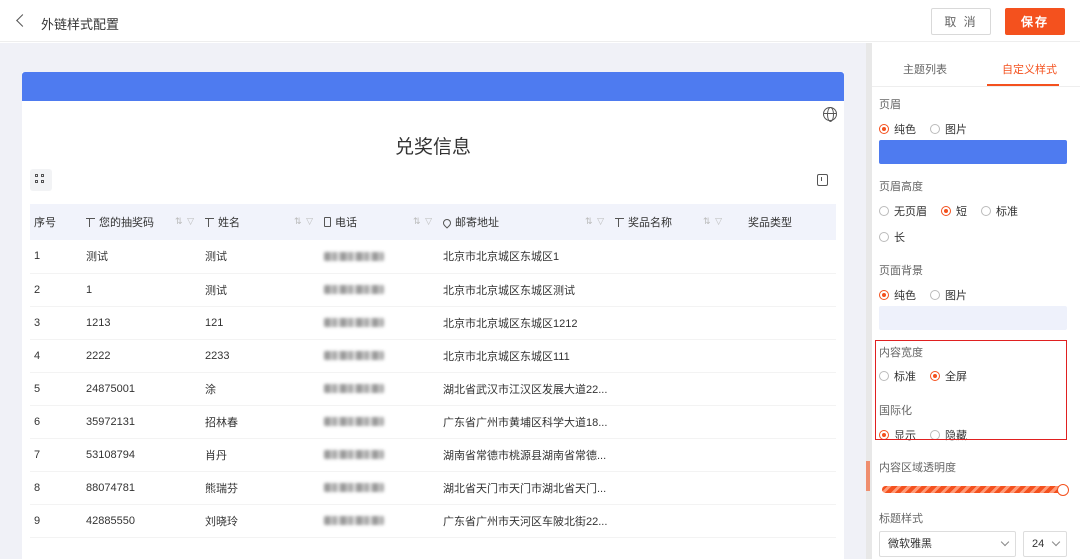 This screenshot has height=559, width=1080. I want to click on highlight-box, so click(971, 390).